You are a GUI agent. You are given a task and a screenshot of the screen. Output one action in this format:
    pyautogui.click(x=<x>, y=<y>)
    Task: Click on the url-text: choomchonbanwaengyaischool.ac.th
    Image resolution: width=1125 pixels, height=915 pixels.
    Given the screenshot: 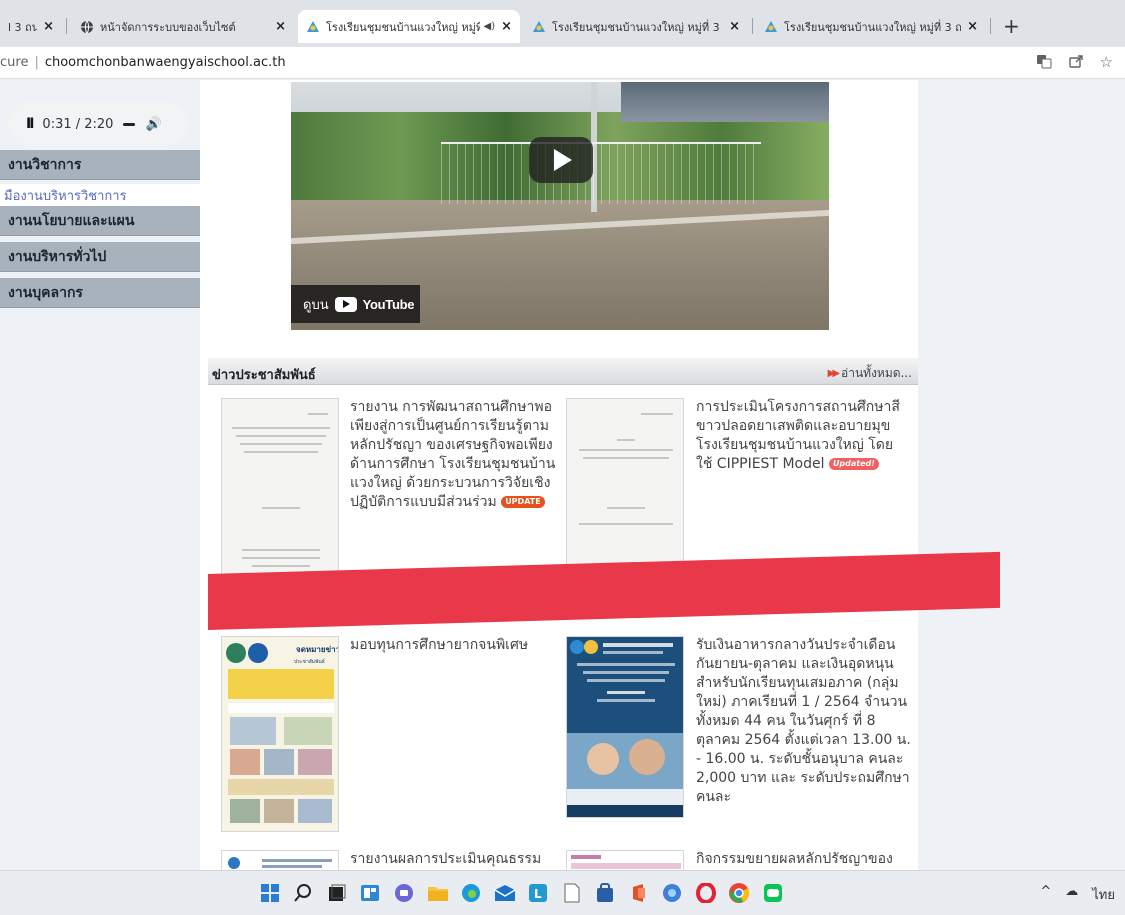 What is the action you would take?
    pyautogui.click(x=165, y=62)
    